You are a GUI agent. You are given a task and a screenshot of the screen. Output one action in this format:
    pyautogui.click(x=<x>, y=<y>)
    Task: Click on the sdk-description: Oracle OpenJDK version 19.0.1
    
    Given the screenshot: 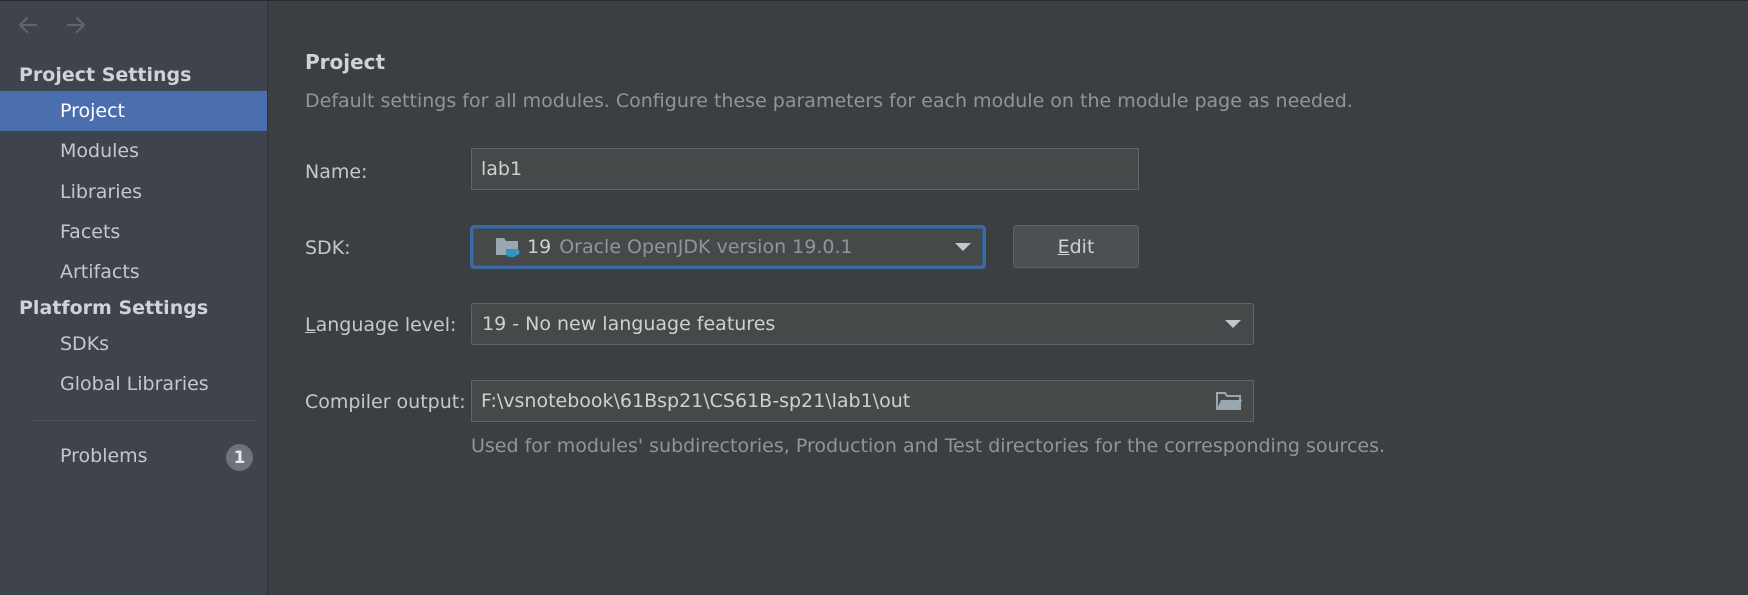 What is the action you would take?
    pyautogui.click(x=706, y=247)
    